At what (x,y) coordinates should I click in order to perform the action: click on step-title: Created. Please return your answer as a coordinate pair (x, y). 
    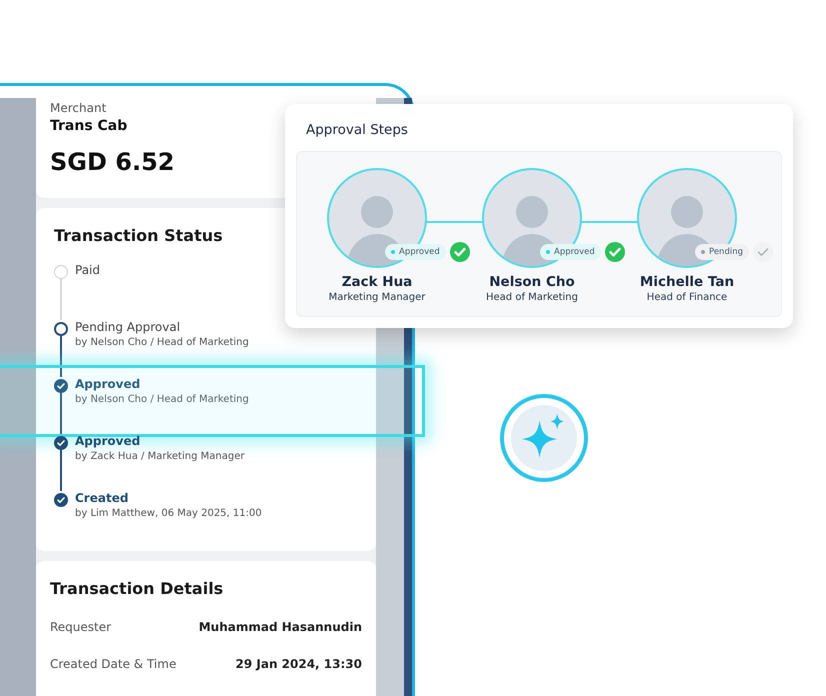
    Looking at the image, I should click on (102, 498).